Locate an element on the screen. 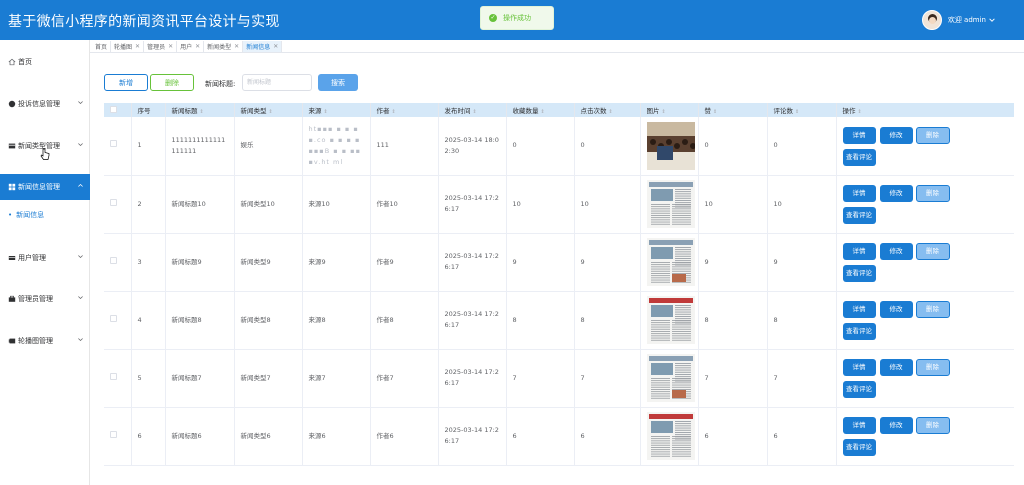 The height and width of the screenshot is (485, 1024). cell-clicks: 0 is located at coordinates (607, 146).